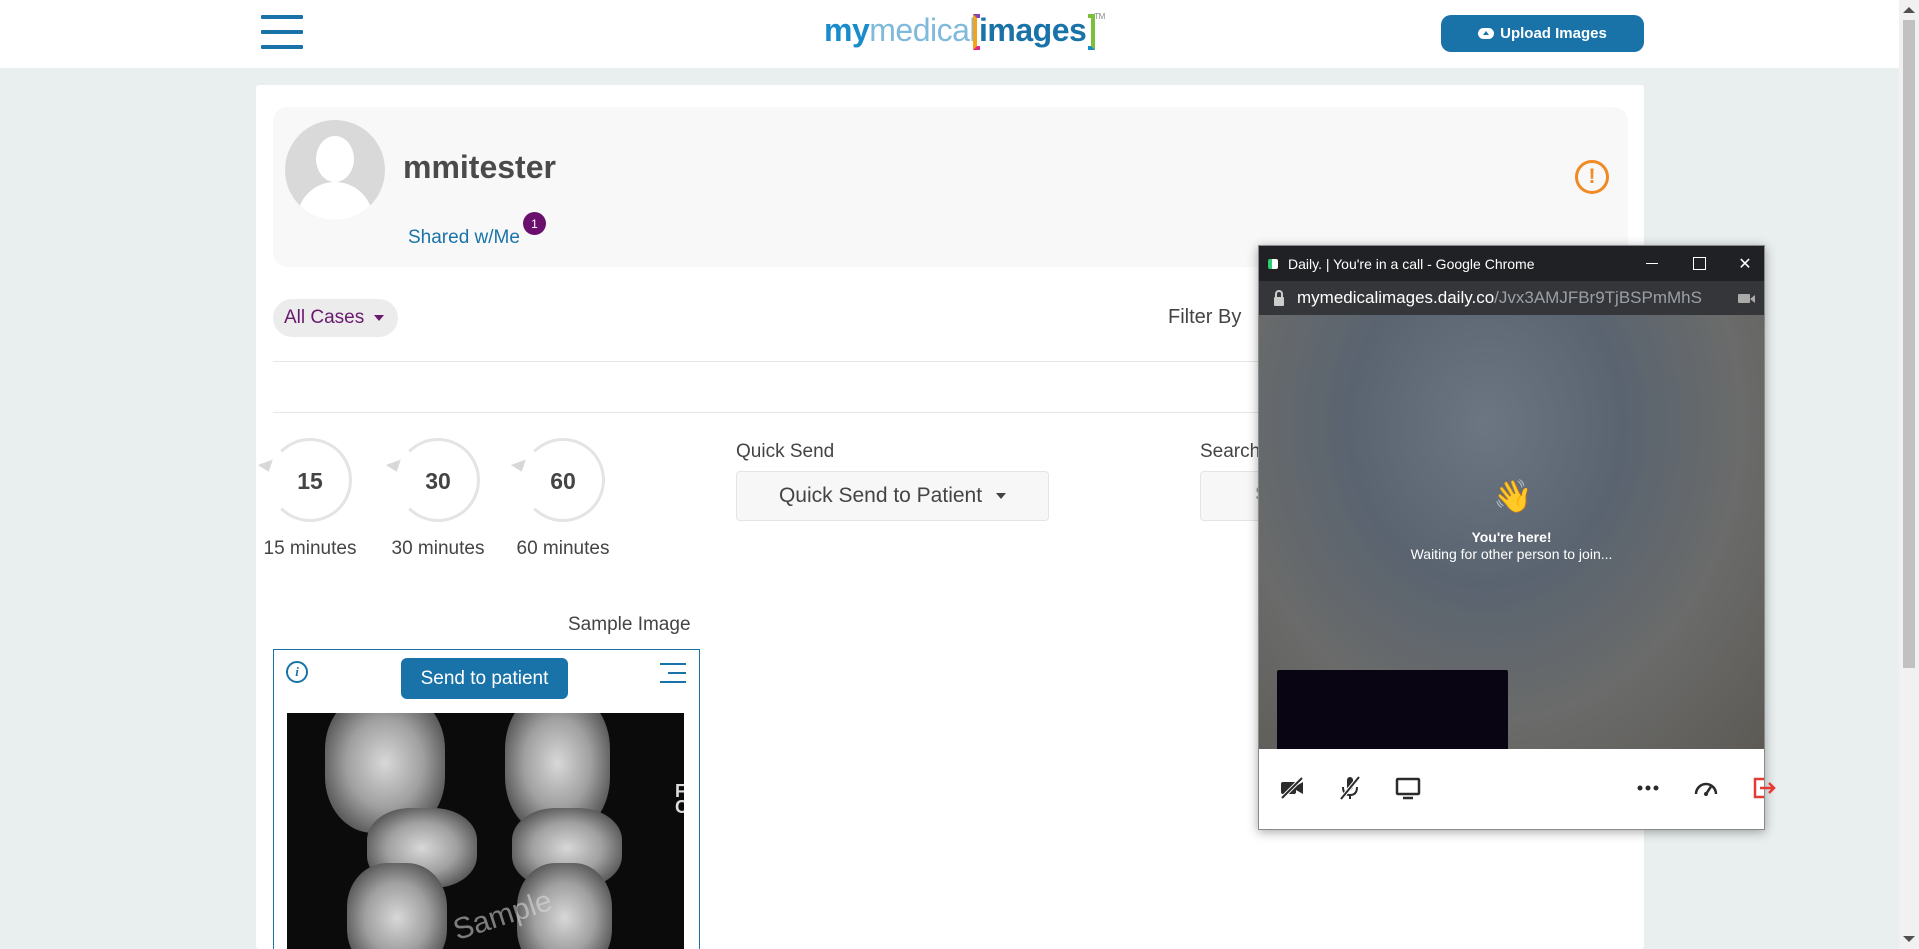 Image resolution: width=1919 pixels, height=949 pixels. Describe the element at coordinates (785, 451) in the screenshot. I see `quick-send-label: Quick Send` at that location.